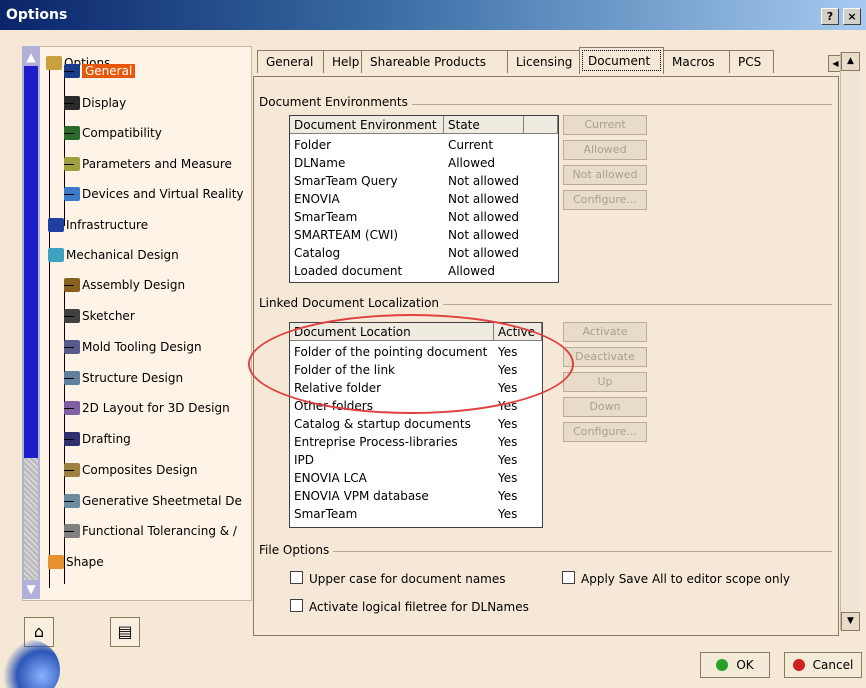 The image size is (866, 688). I want to click on tree-item: General, so click(100, 71).